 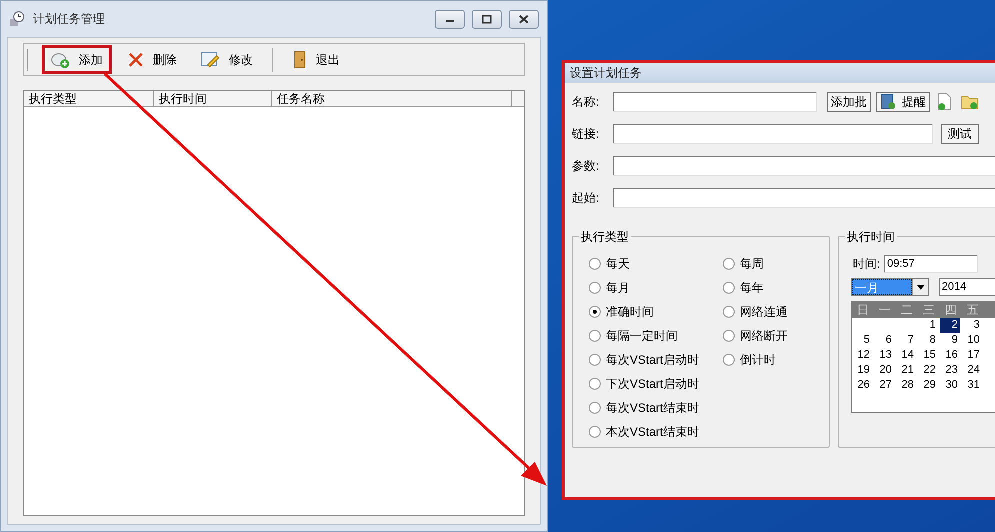 What do you see at coordinates (885, 310) in the screenshot?
I see `weekday-header: 一` at bounding box center [885, 310].